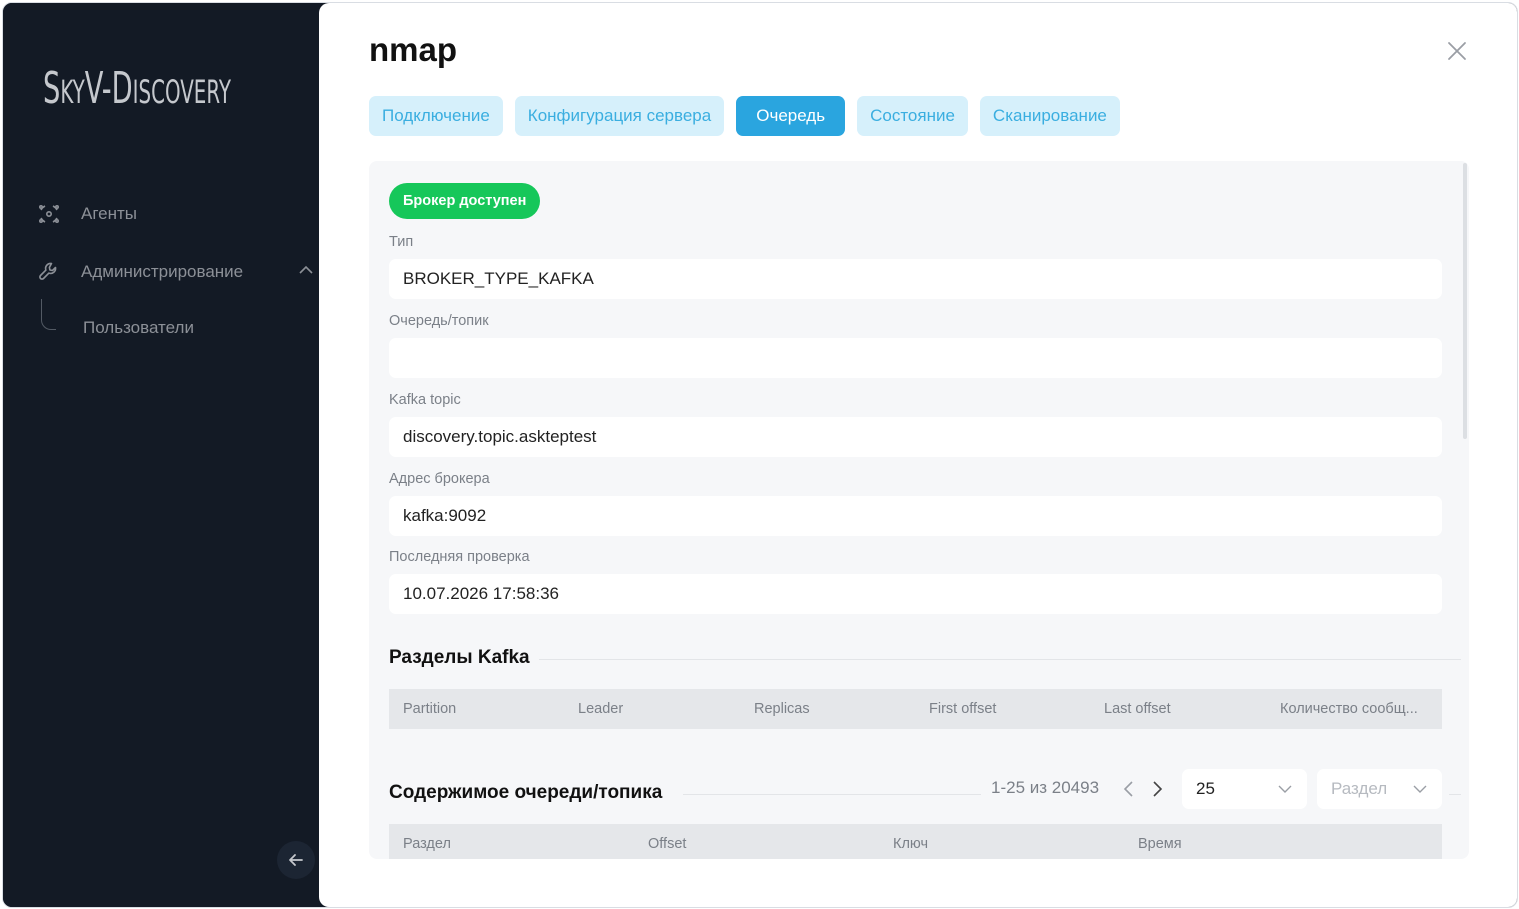 This screenshot has height=909, width=1519. I want to click on column-header: Ключ, so click(910, 844).